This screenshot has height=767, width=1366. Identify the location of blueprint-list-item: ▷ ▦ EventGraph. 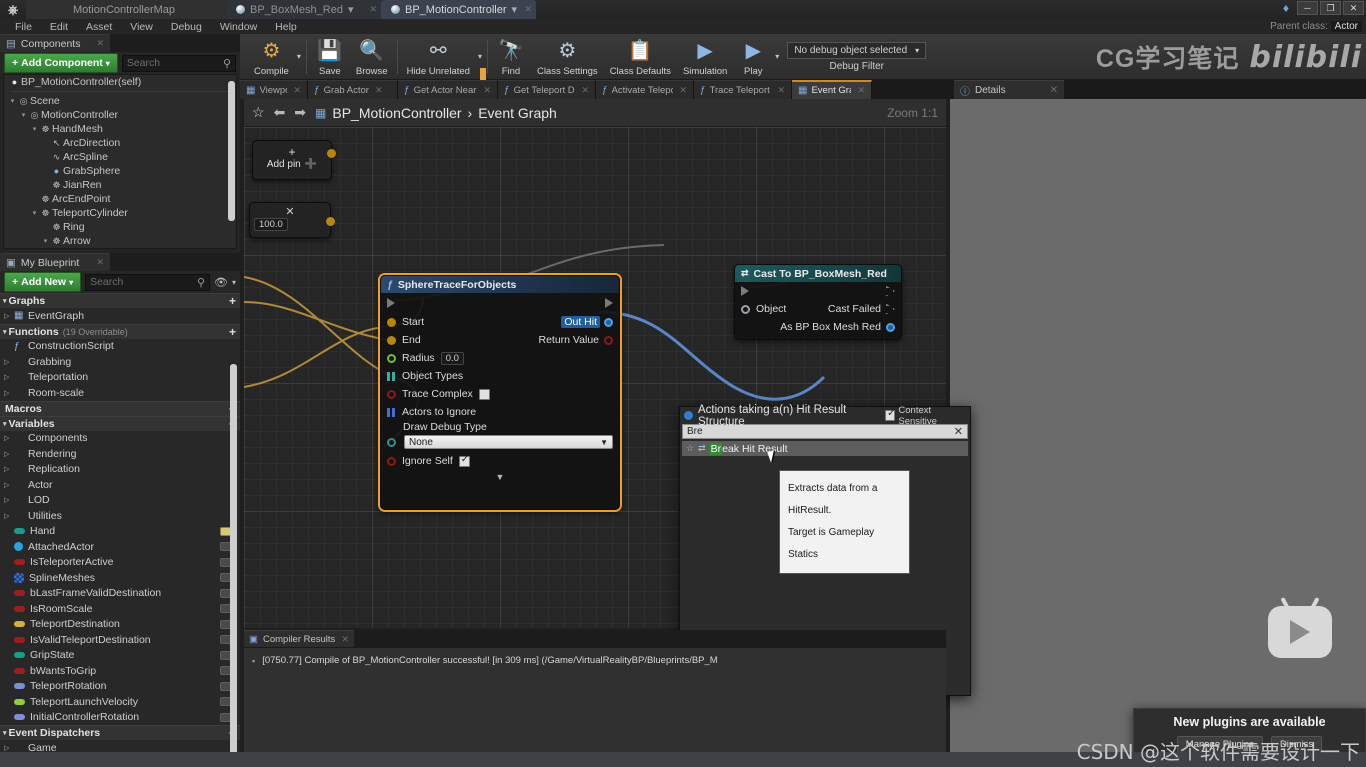
(120, 316).